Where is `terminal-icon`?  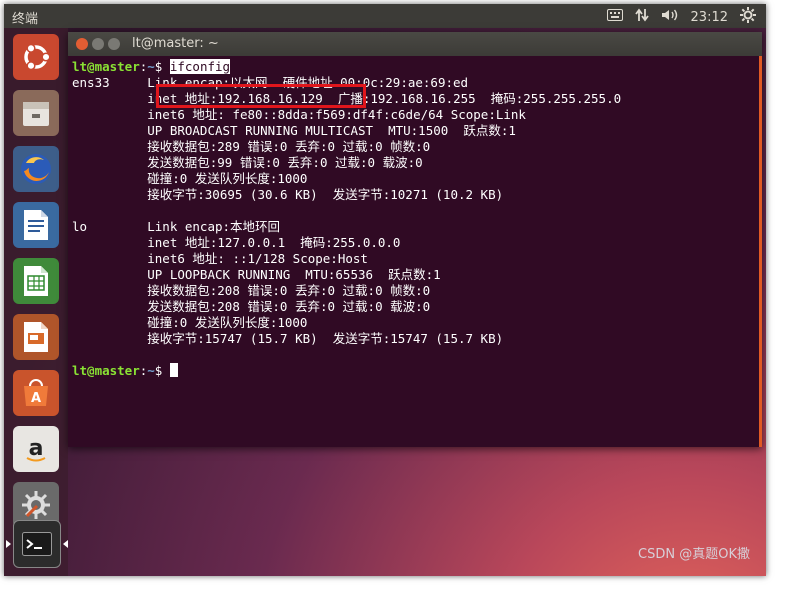 terminal-icon is located at coordinates (37, 544).